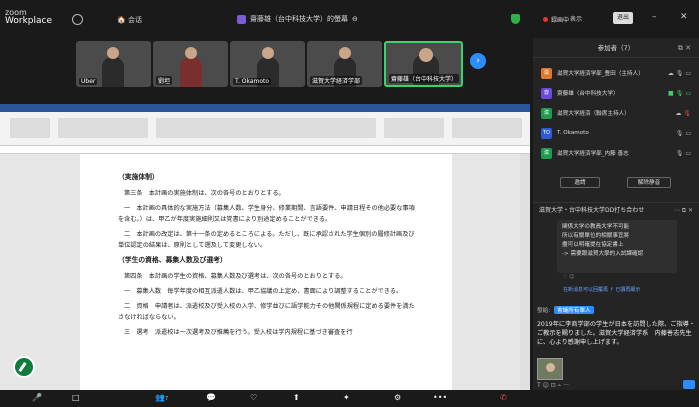  I want to click on ribbon-styles, so click(266, 128).